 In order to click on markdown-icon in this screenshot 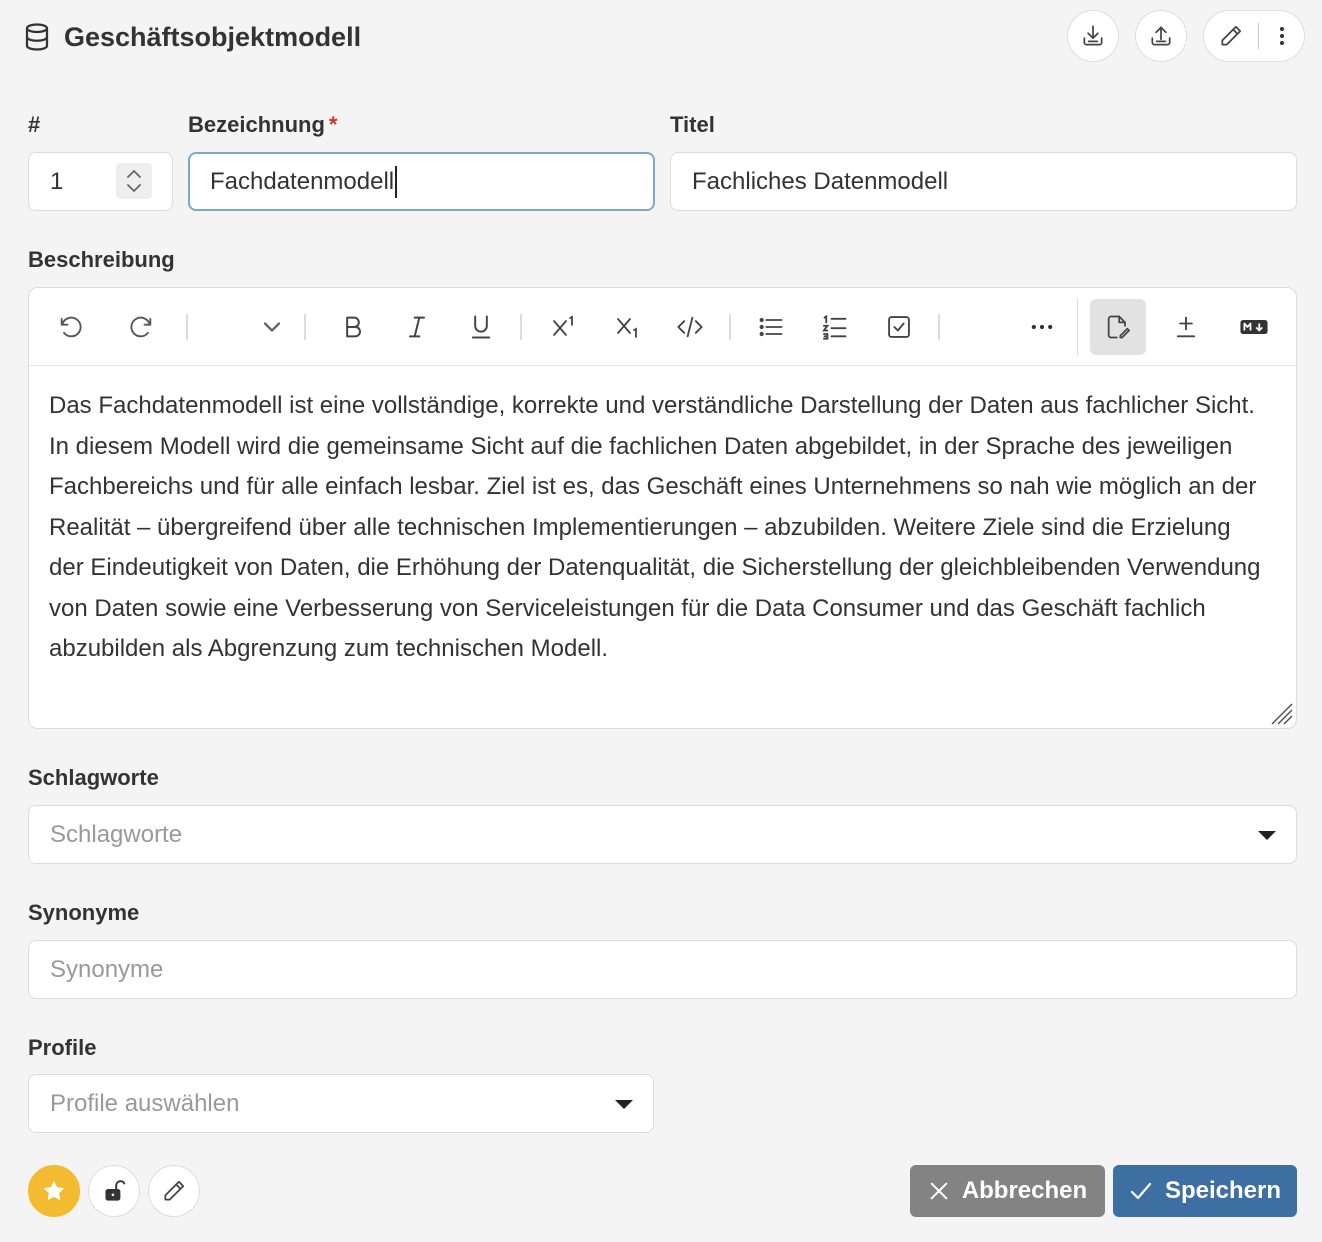, I will do `click(1254, 327)`.